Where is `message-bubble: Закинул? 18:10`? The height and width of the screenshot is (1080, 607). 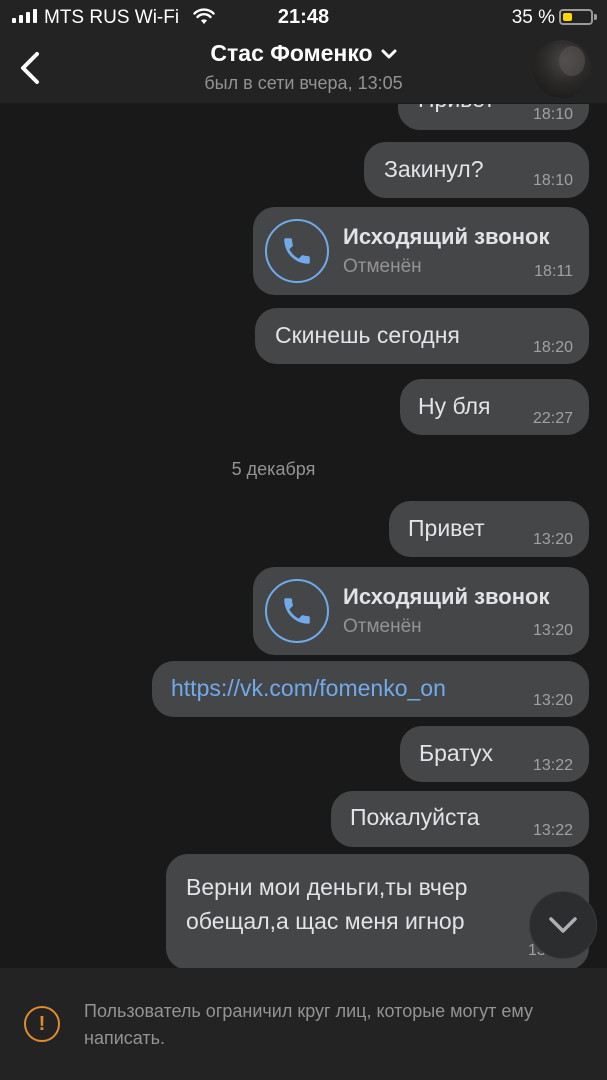 message-bubble: Закинул? 18:10 is located at coordinates (476, 170).